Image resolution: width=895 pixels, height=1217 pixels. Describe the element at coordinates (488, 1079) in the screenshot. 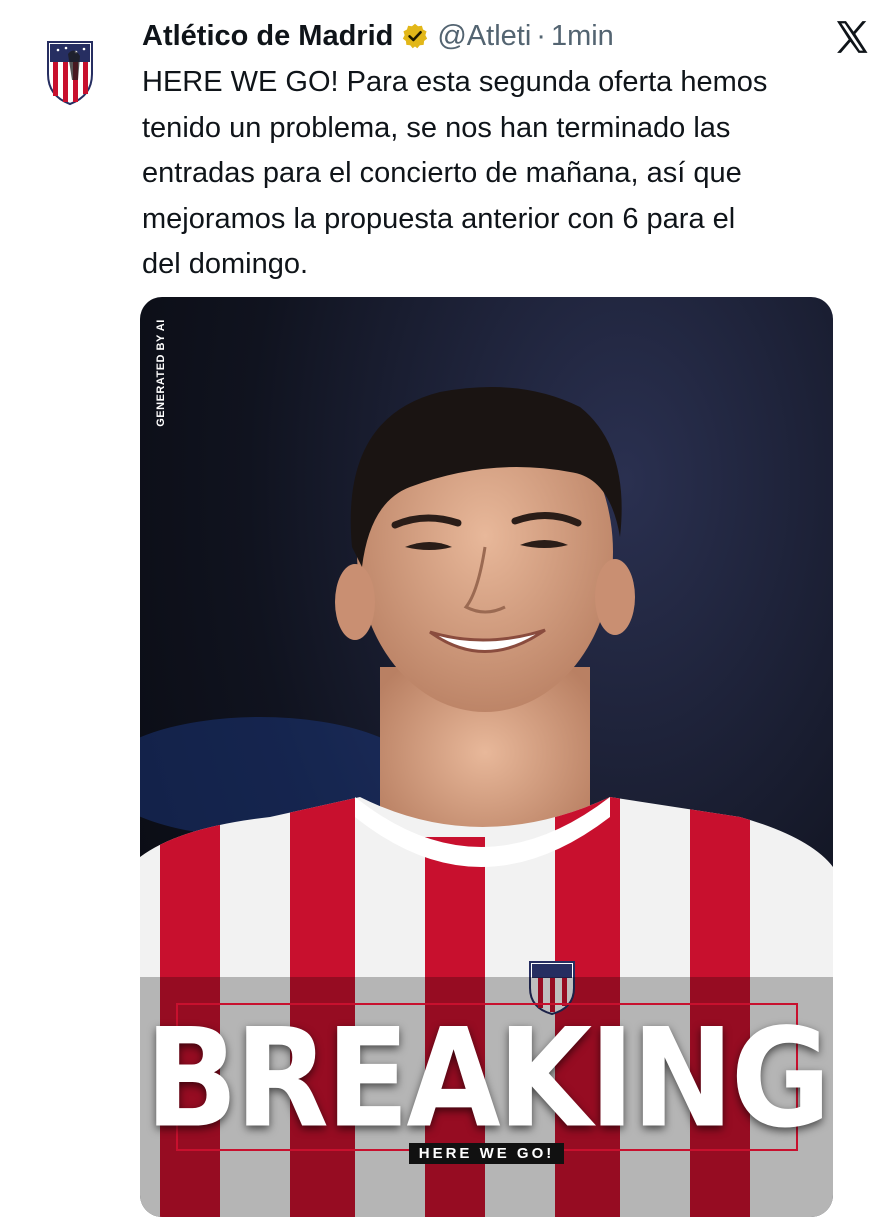

I see `breaking-headline: BREAKING` at that location.